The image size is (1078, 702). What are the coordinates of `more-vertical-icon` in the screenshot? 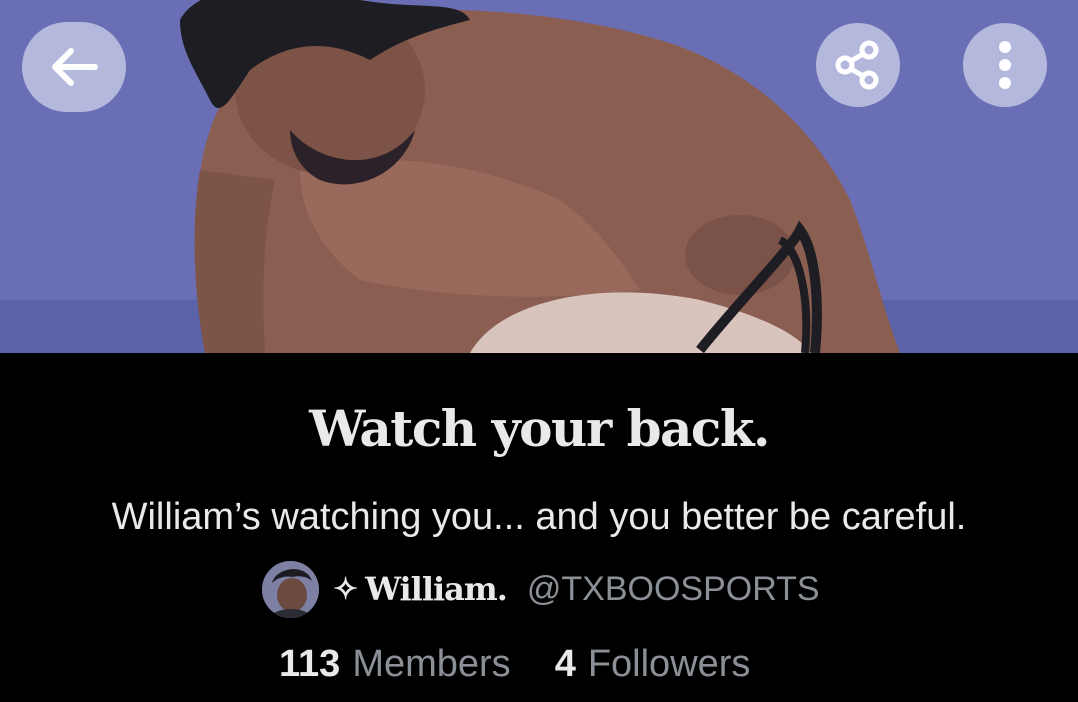 It's located at (1005, 65).